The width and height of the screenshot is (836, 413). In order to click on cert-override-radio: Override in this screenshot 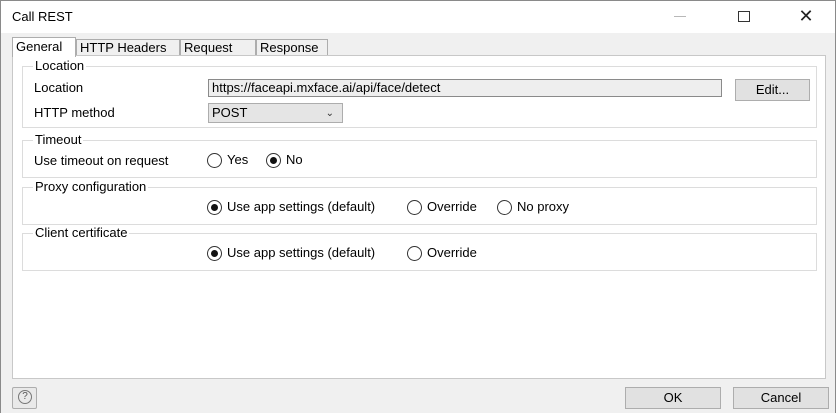, I will do `click(442, 253)`.